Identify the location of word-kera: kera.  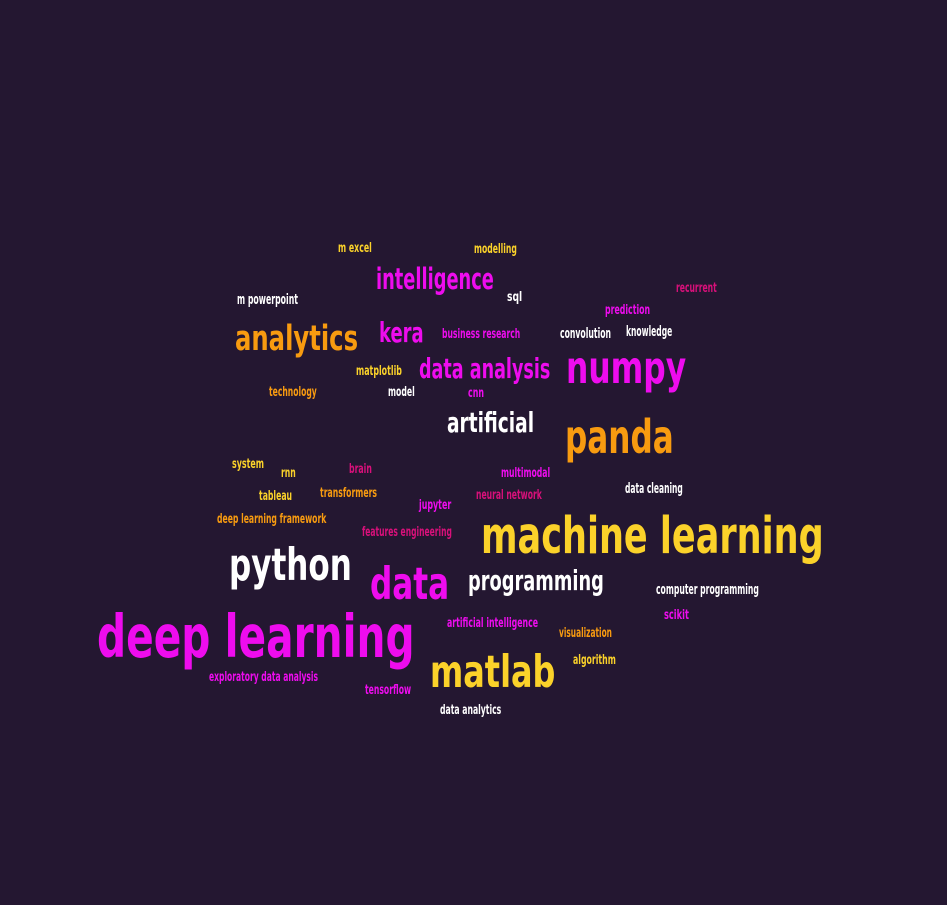
(401, 332).